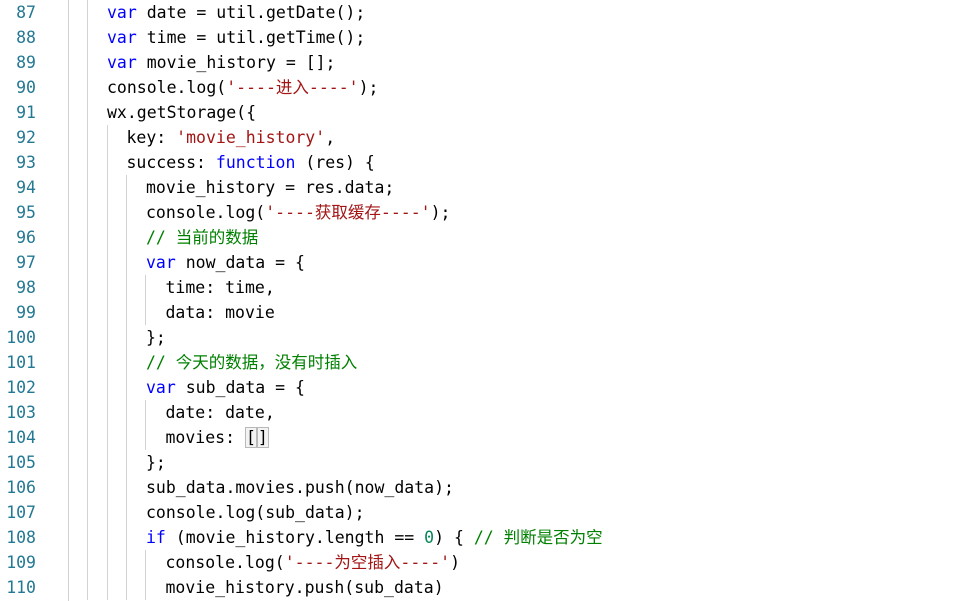 The height and width of the screenshot is (601, 979). Describe the element at coordinates (489, 412) in the screenshot. I see `code-line: 103 date: date,` at that location.